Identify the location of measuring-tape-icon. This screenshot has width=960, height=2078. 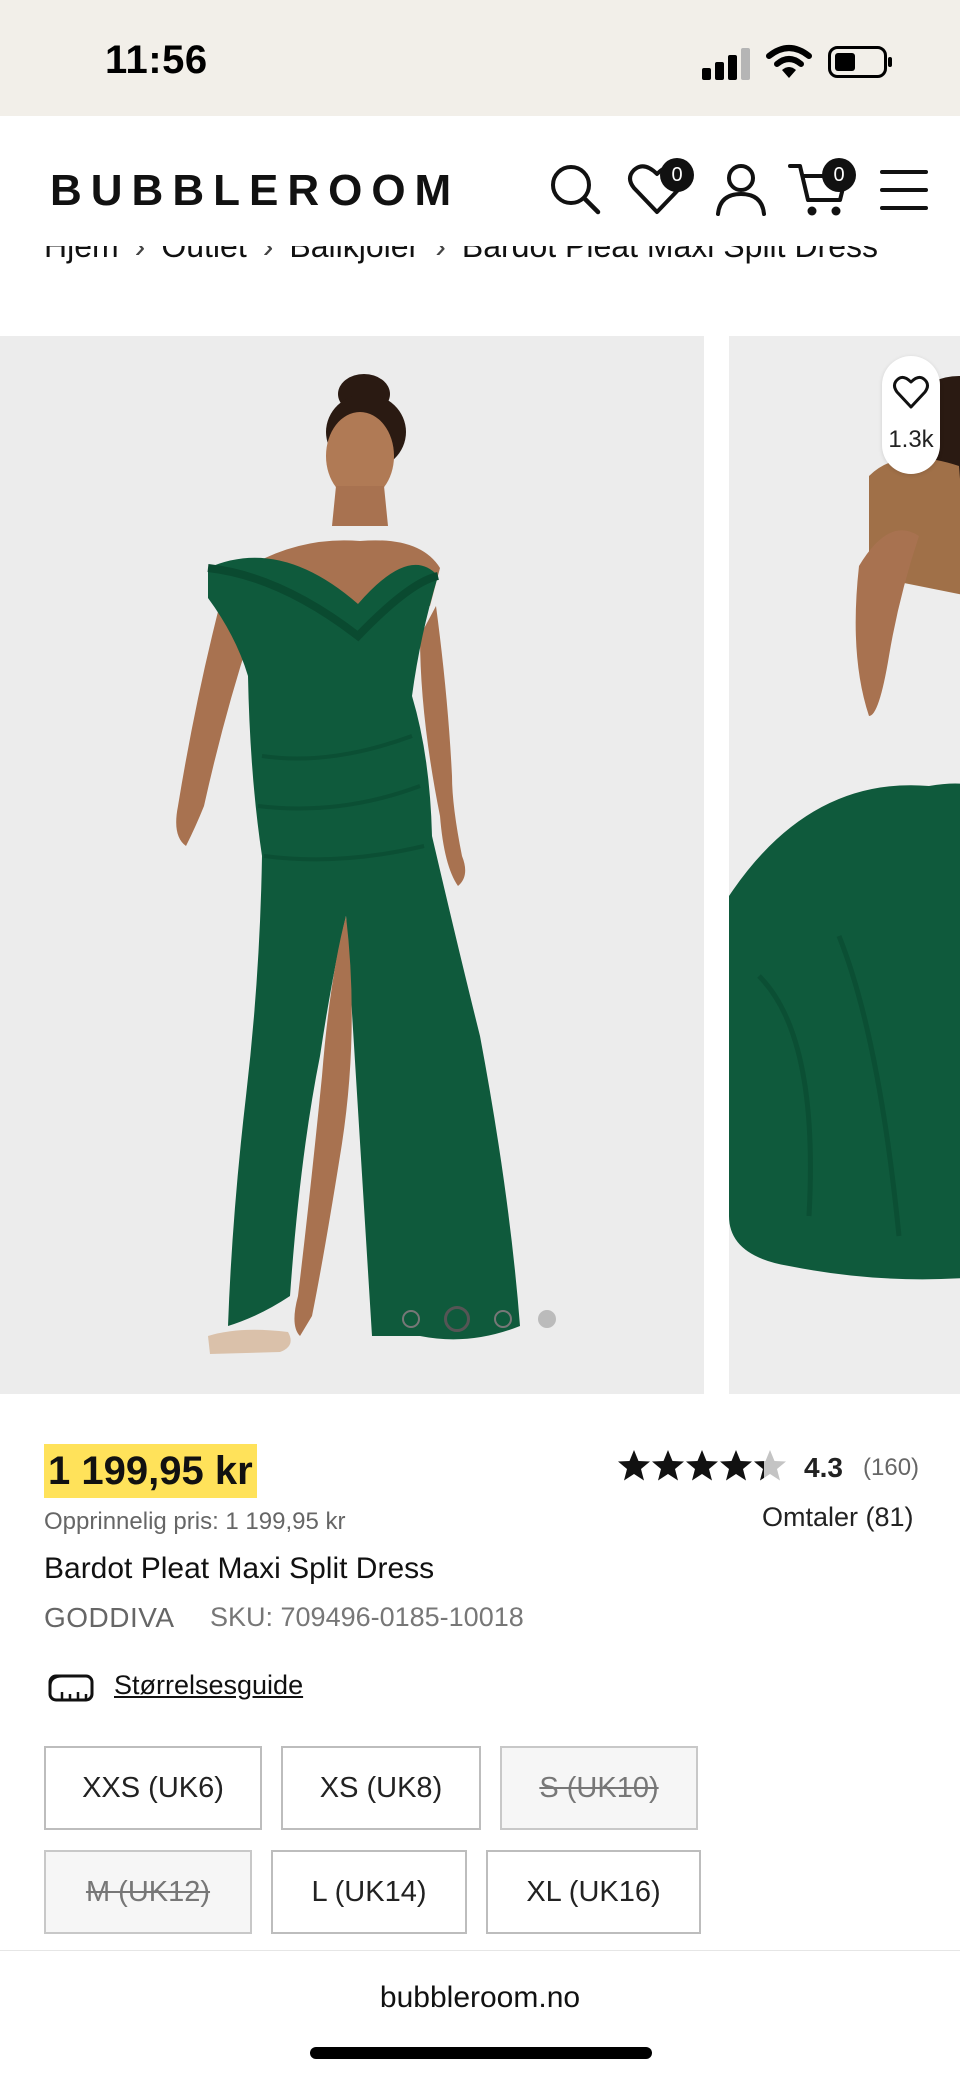
(71, 1688).